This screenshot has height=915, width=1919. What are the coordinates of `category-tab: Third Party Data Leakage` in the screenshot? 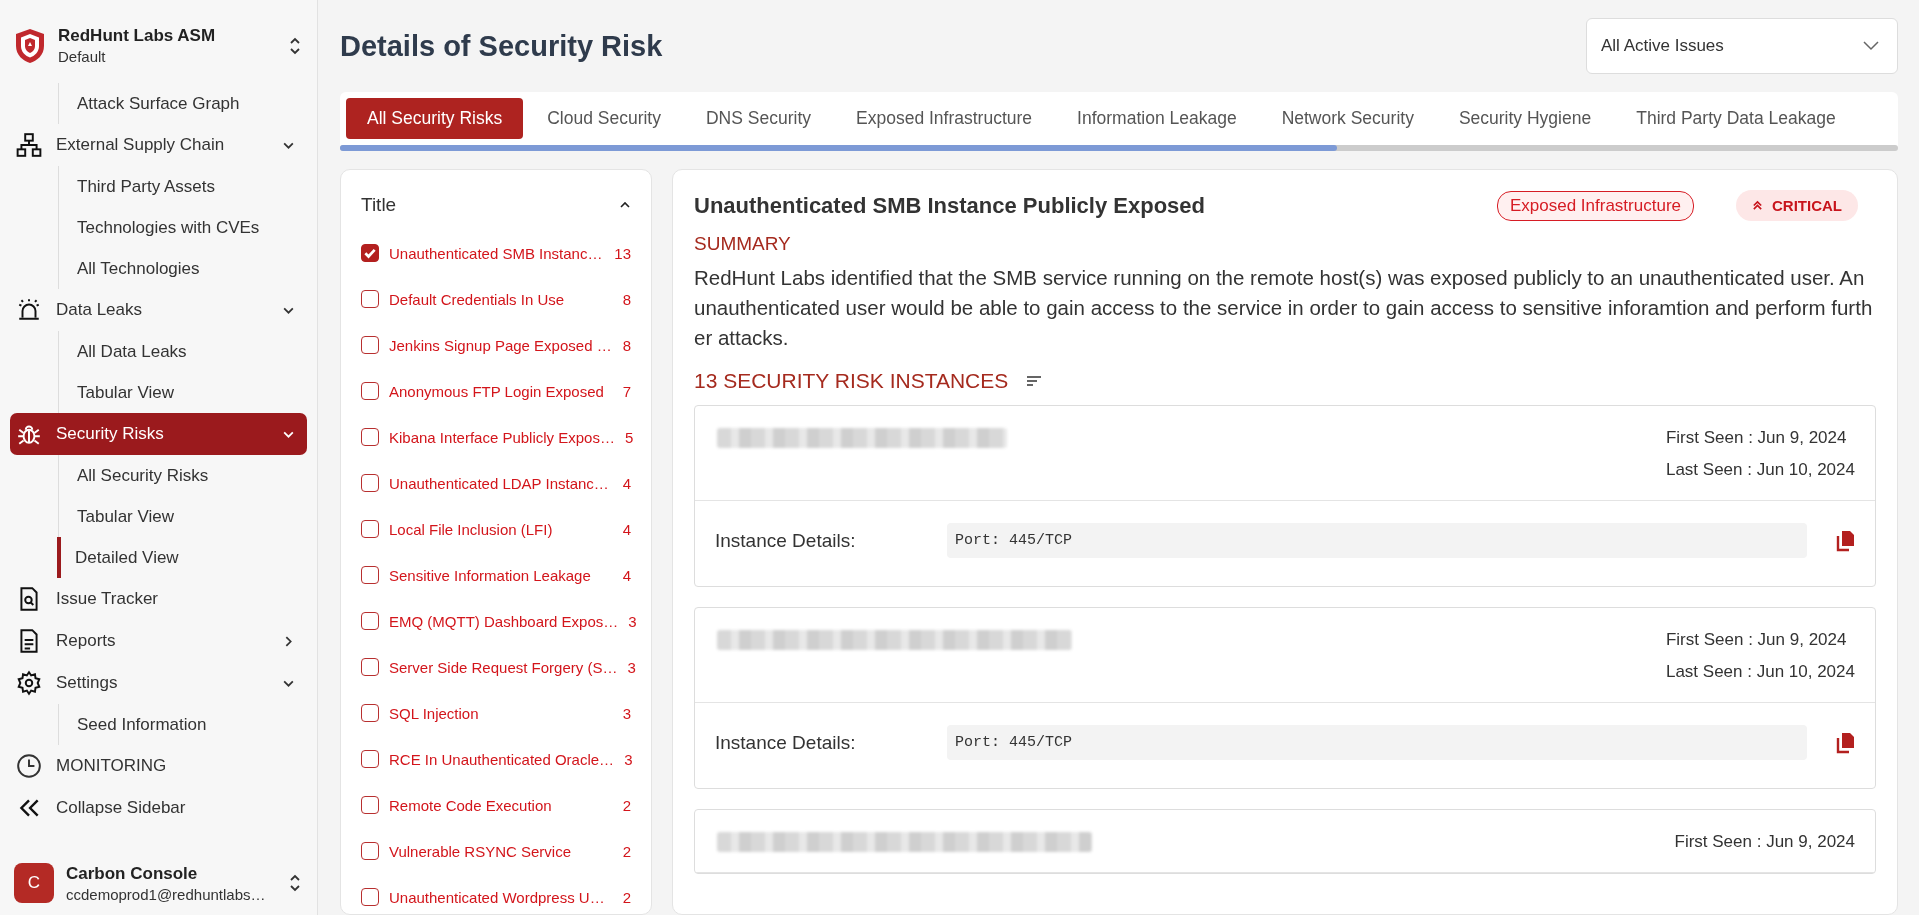 It's located at (1736, 118).